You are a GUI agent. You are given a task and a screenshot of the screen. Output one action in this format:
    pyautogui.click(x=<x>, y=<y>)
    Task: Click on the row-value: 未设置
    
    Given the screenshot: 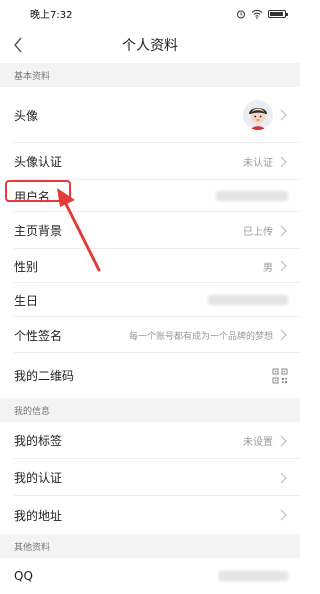 What is the action you would take?
    pyautogui.click(x=258, y=442)
    